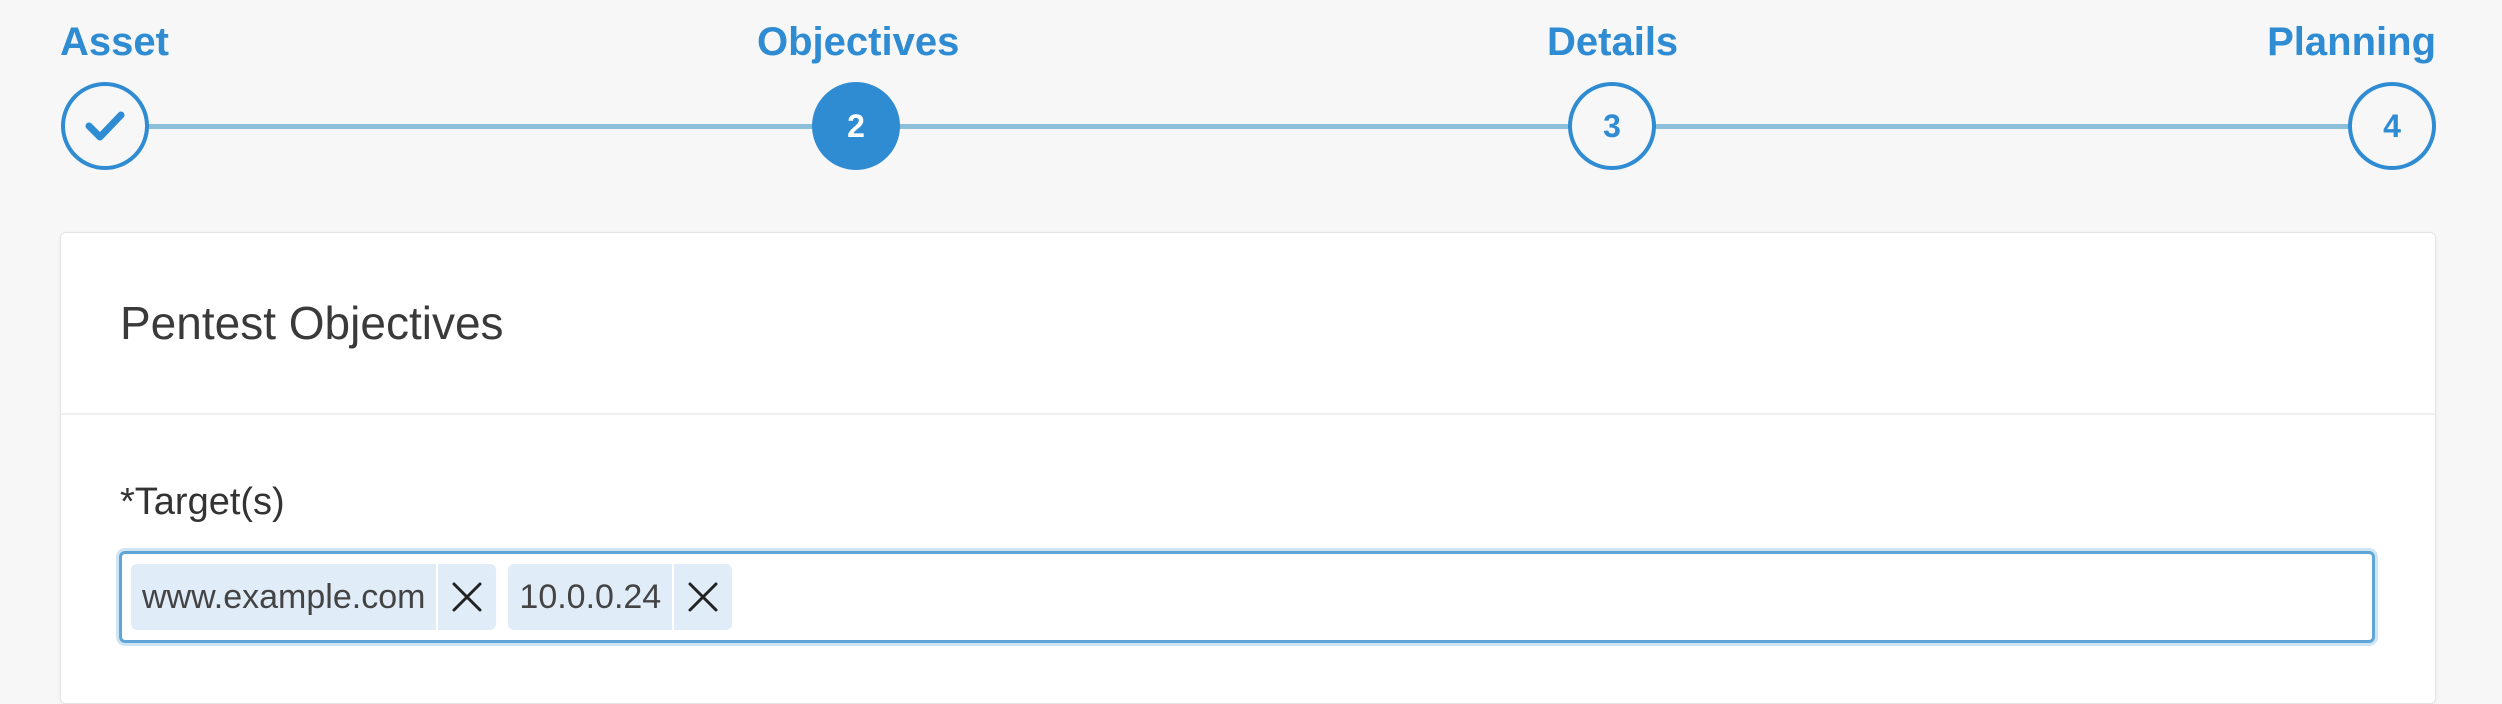  Describe the element at coordinates (858, 42) in the screenshot. I see `step-label-objectives: Objectives` at that location.